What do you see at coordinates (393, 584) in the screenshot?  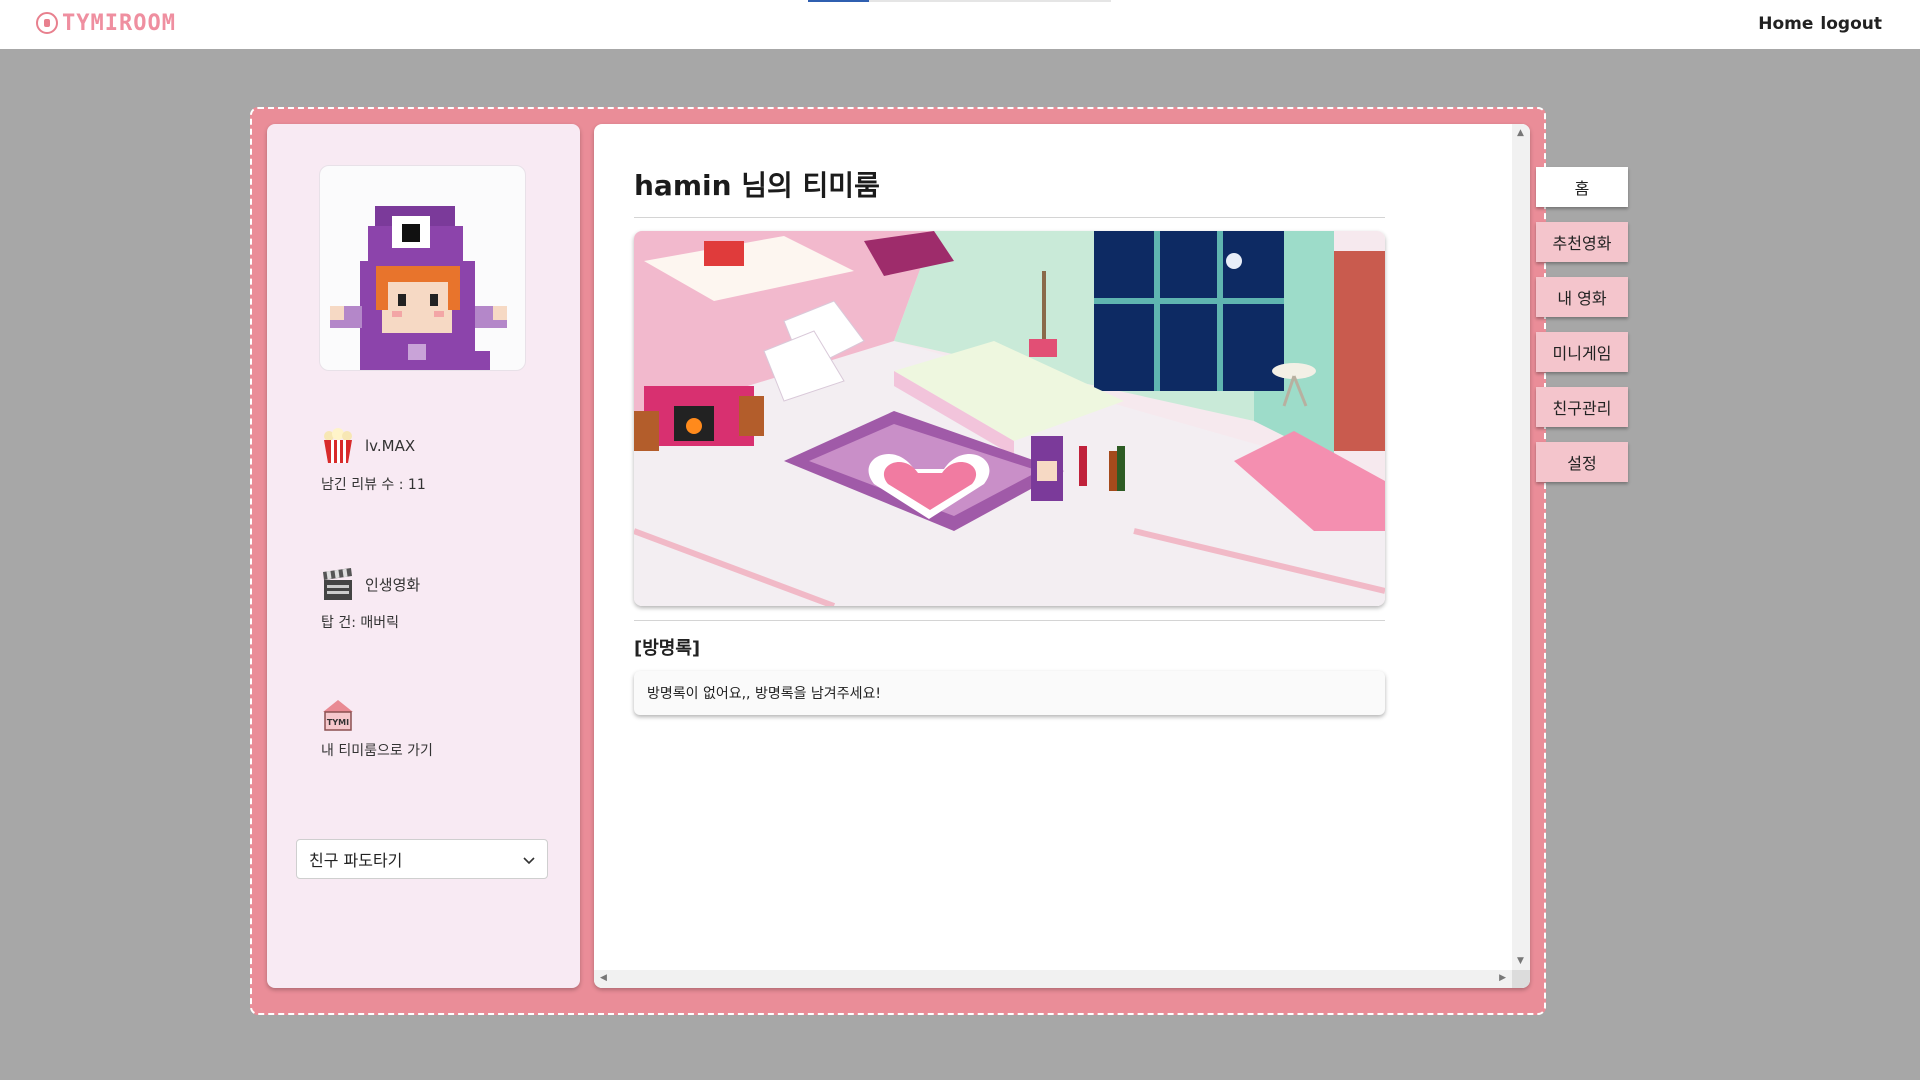 I see `life-movie-label: 인생영화` at bounding box center [393, 584].